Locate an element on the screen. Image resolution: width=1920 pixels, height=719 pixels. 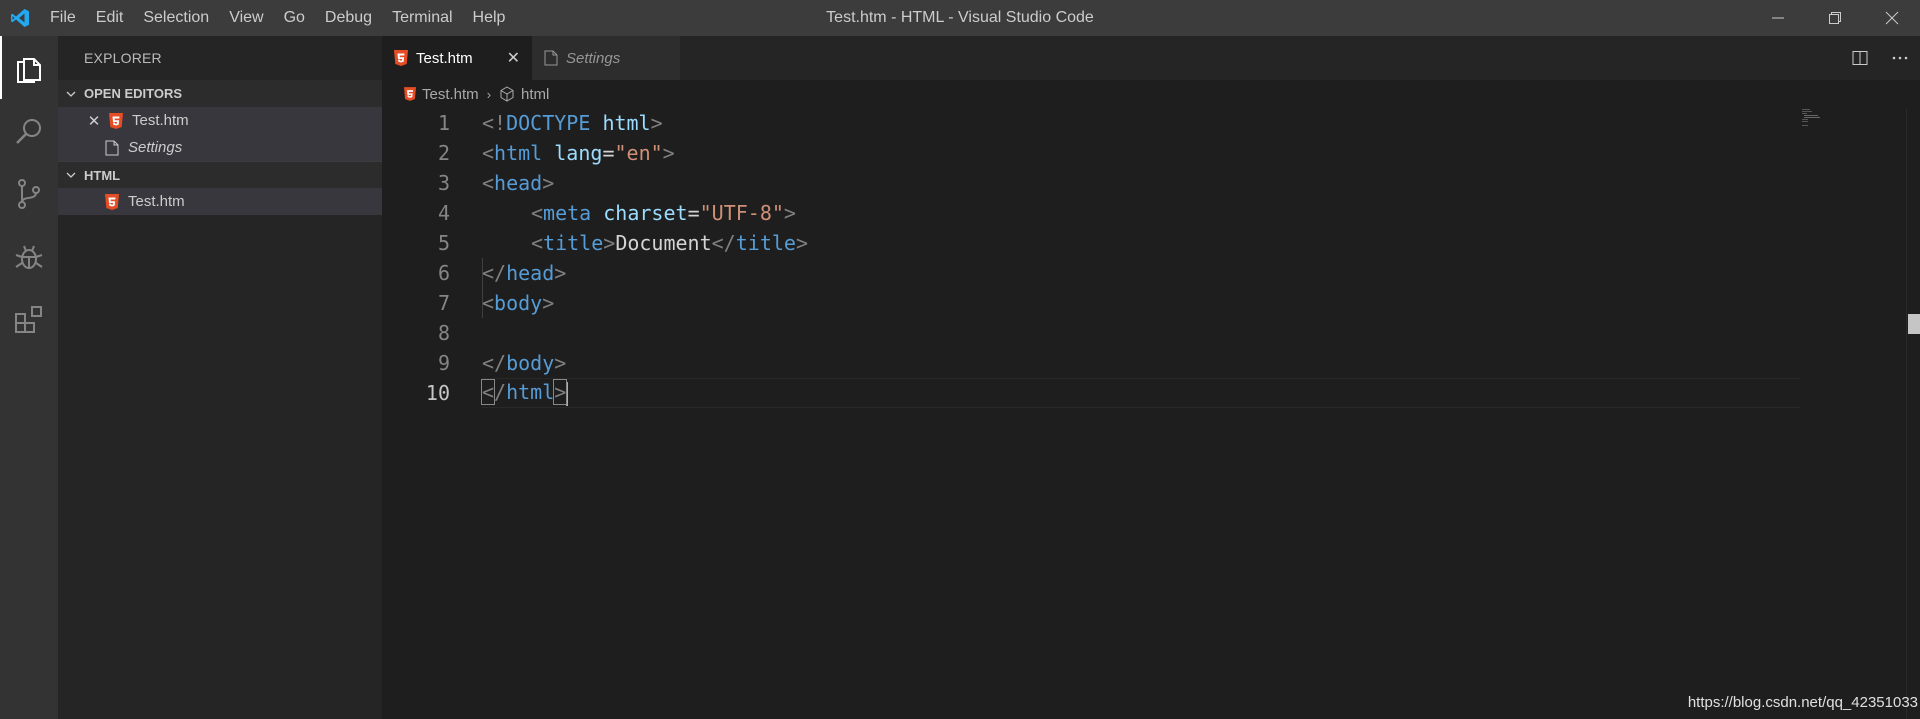
menu-selection: Selection is located at coordinates (176, 18).